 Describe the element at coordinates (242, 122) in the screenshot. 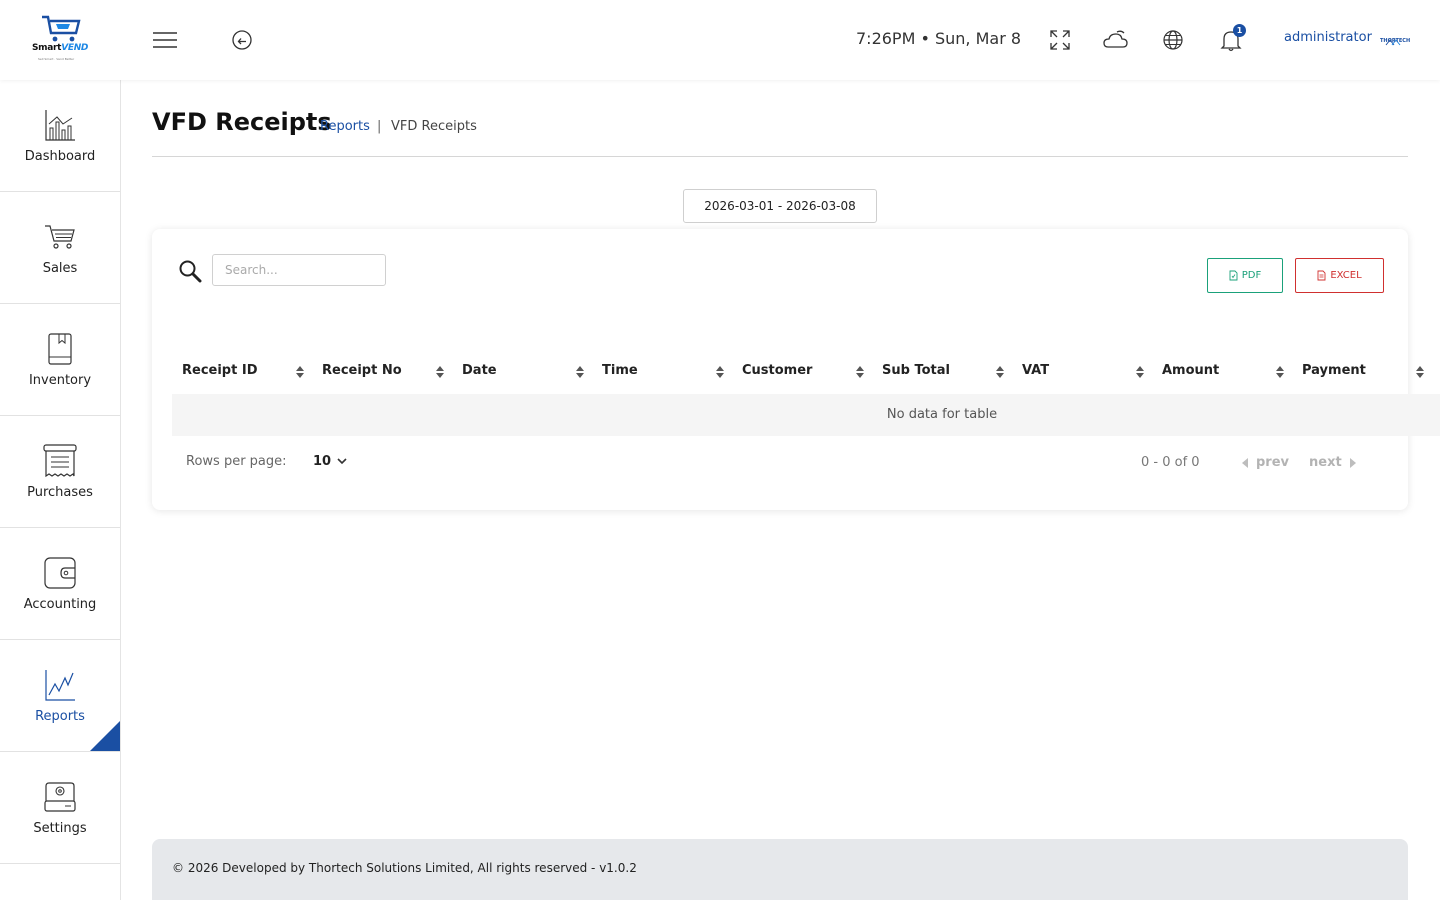

I see `page-title: VFD Receipts` at that location.